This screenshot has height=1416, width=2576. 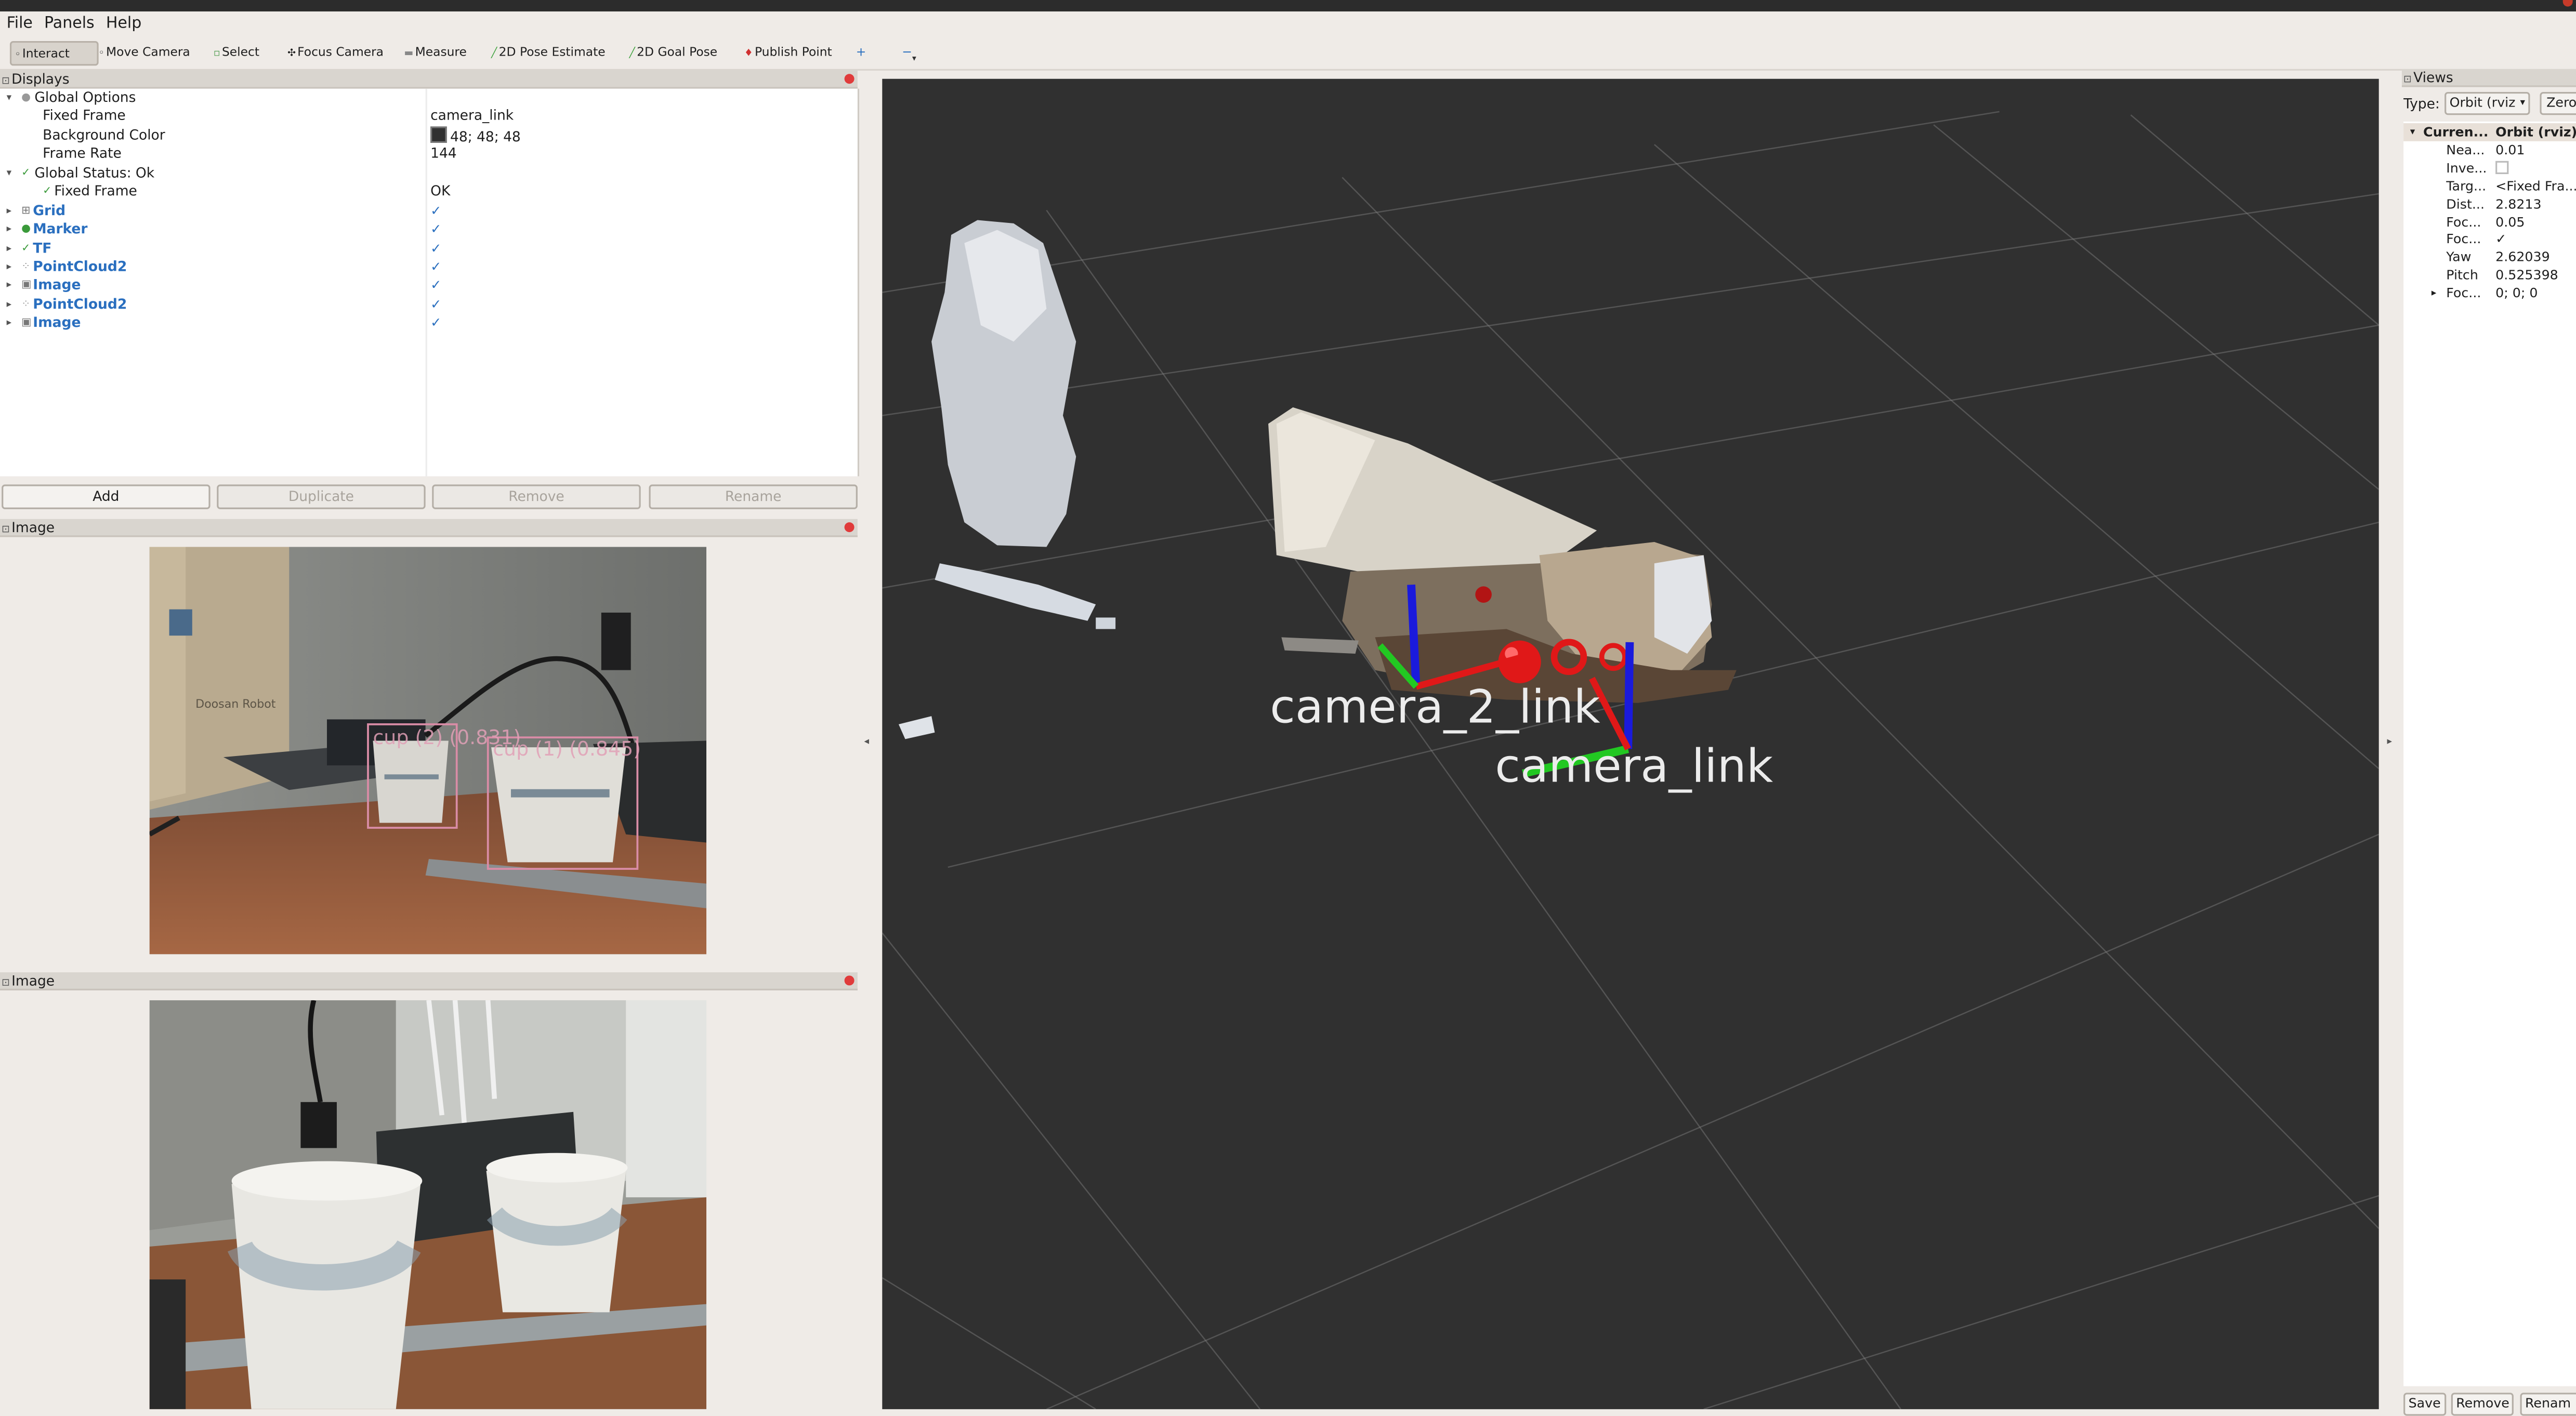 I want to click on window-close-button, so click(x=2567, y=3).